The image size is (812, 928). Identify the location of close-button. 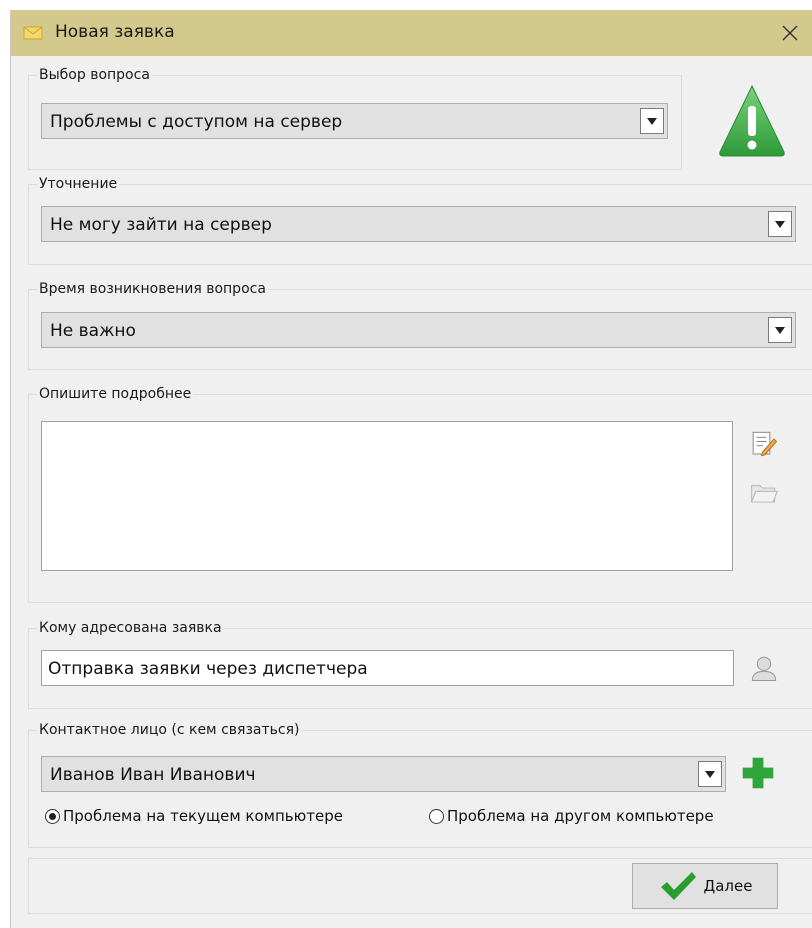
(789, 33).